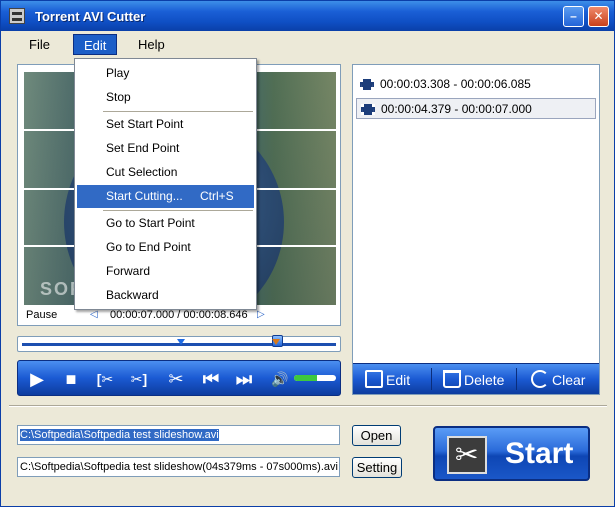  I want to click on seek-slider, so click(179, 343).